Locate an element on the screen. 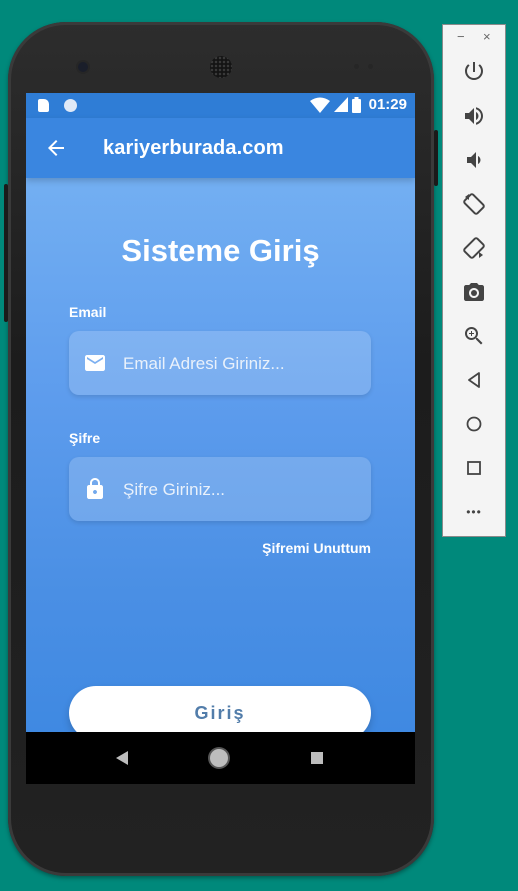 The image size is (518, 891). battery-icon is located at coordinates (356, 104).